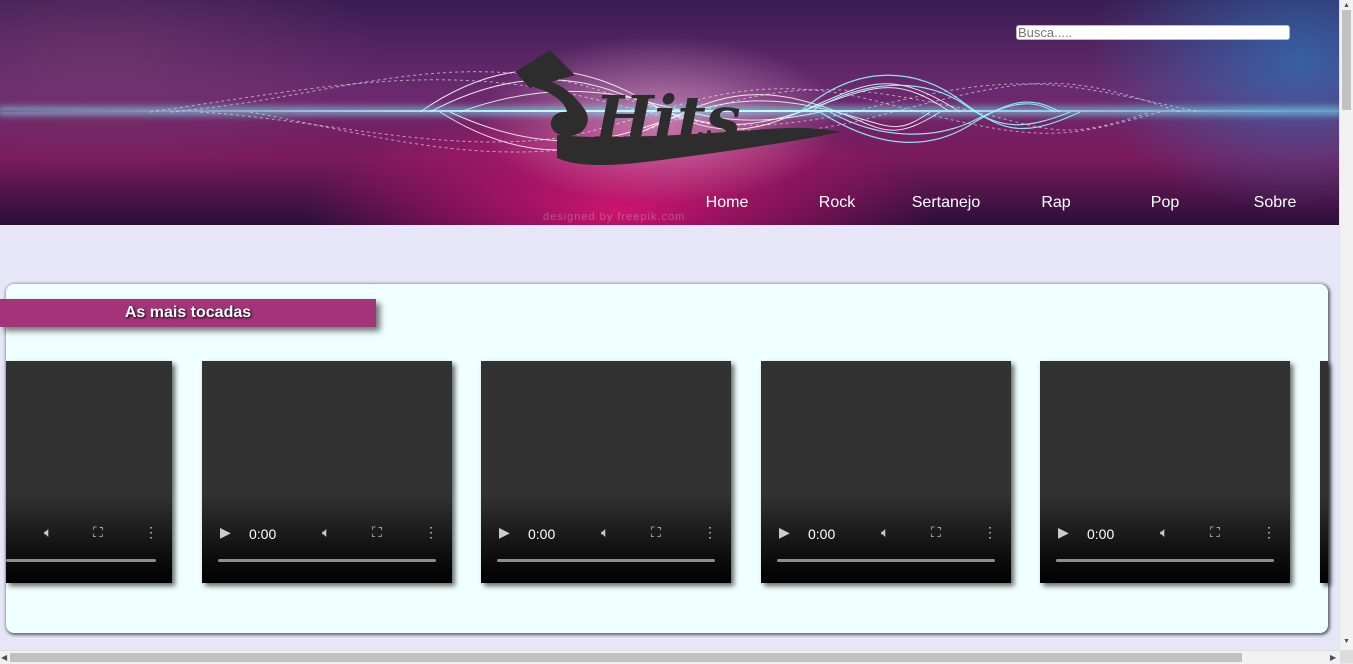 The height and width of the screenshot is (664, 1353). What do you see at coordinates (89, 472) in the screenshot?
I see `video-player: 🔈︎ ⛶ ⋮` at bounding box center [89, 472].